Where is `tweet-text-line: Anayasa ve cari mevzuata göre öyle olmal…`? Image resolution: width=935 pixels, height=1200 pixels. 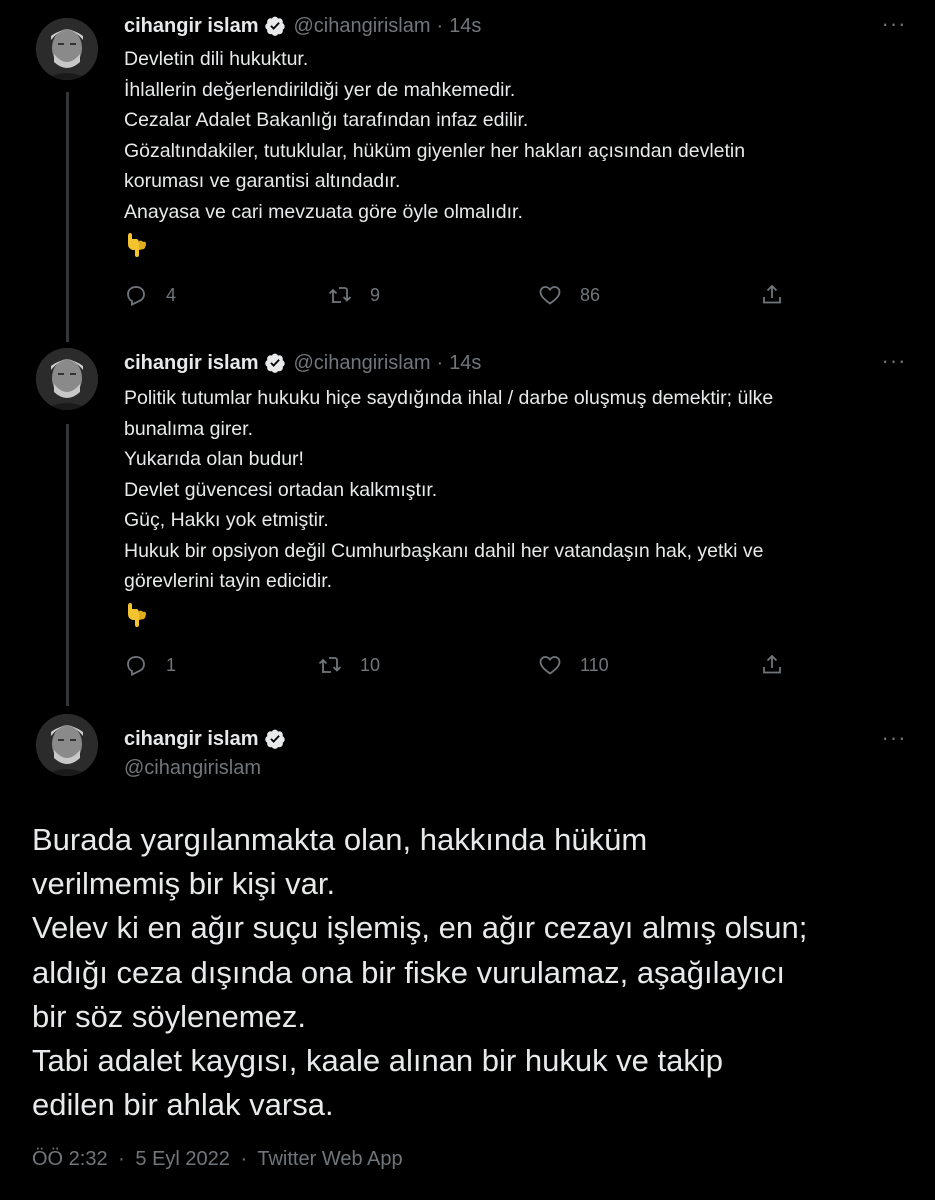 tweet-text-line: Anayasa ve cari mevzuata göre öyle olmal… is located at coordinates (323, 211).